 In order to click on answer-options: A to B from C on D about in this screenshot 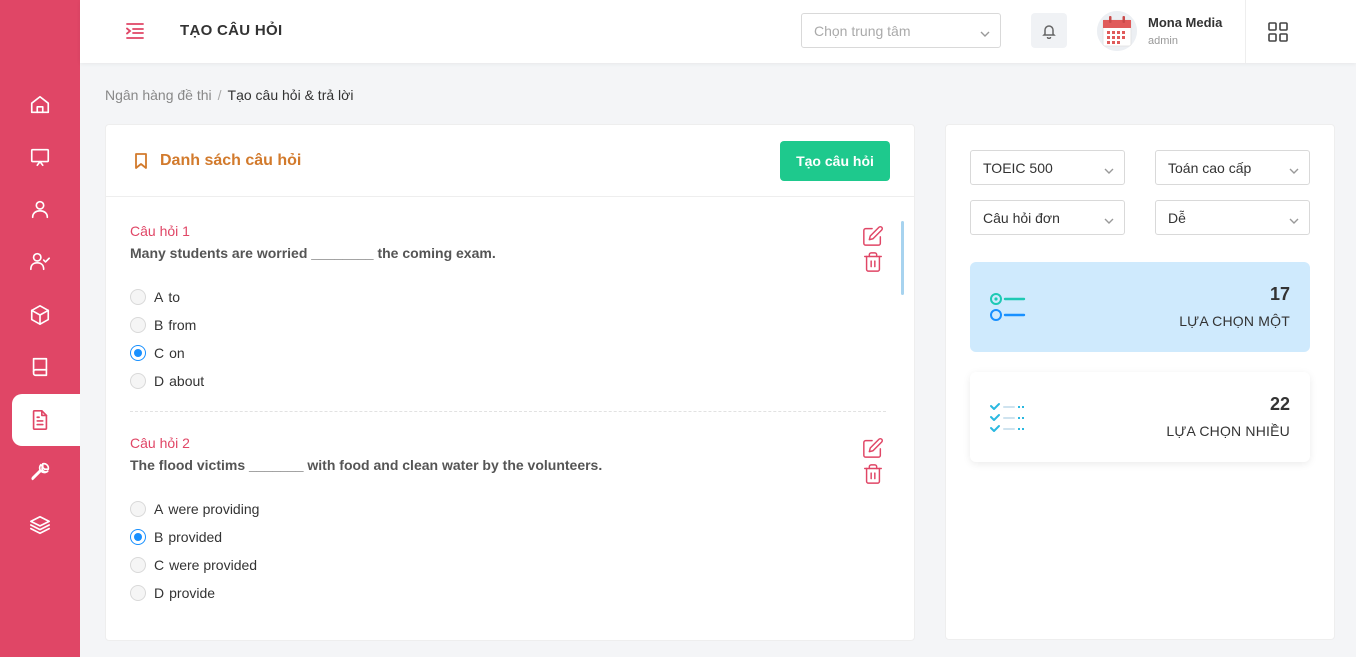, I will do `click(508, 339)`.